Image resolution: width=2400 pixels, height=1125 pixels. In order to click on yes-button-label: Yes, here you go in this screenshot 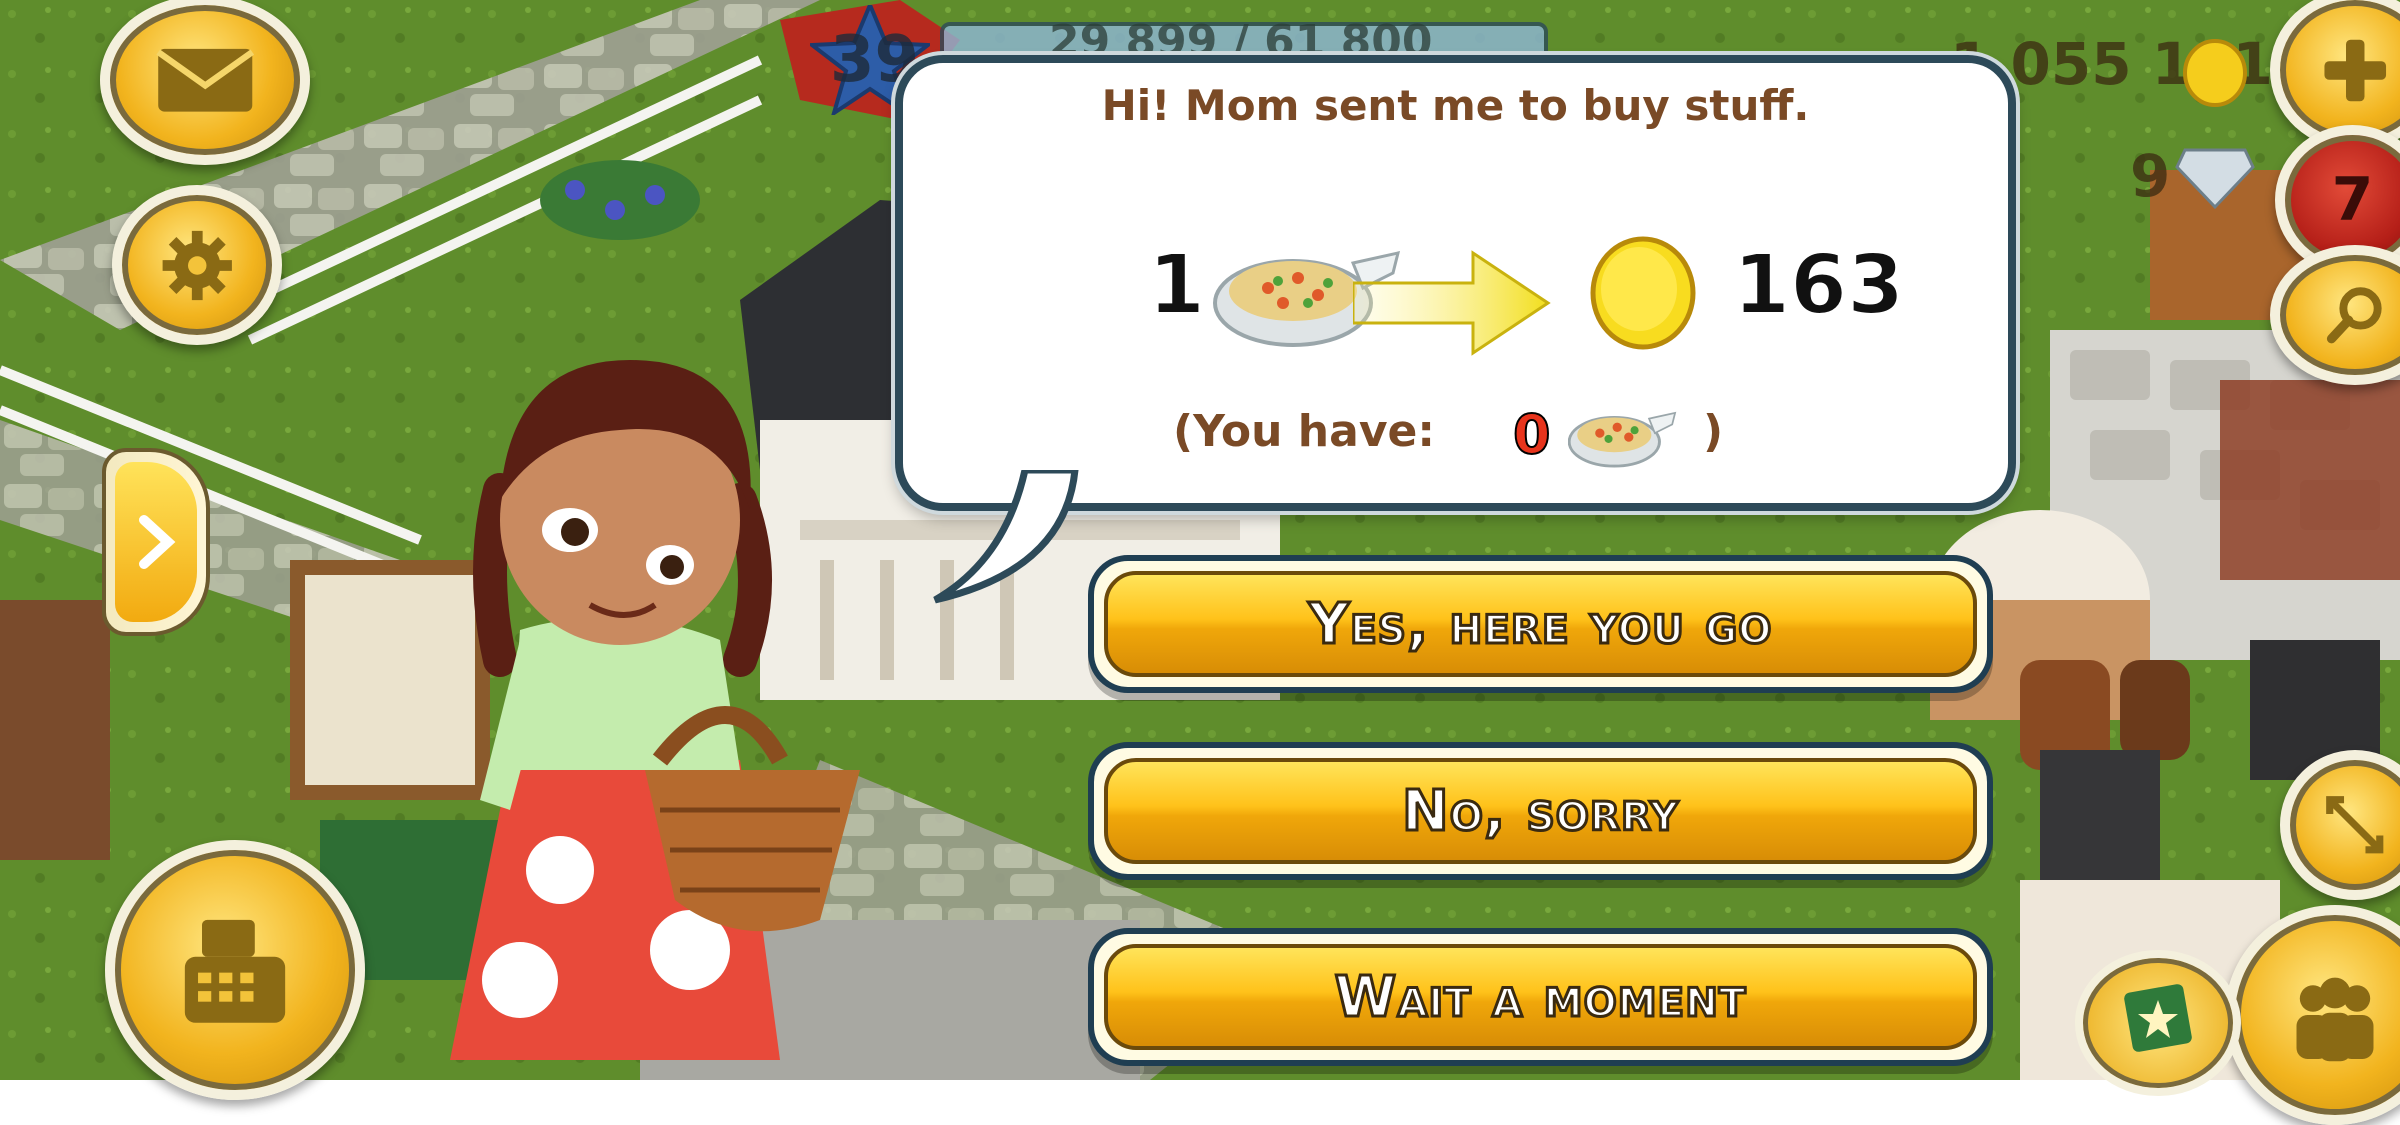, I will do `click(1540, 624)`.